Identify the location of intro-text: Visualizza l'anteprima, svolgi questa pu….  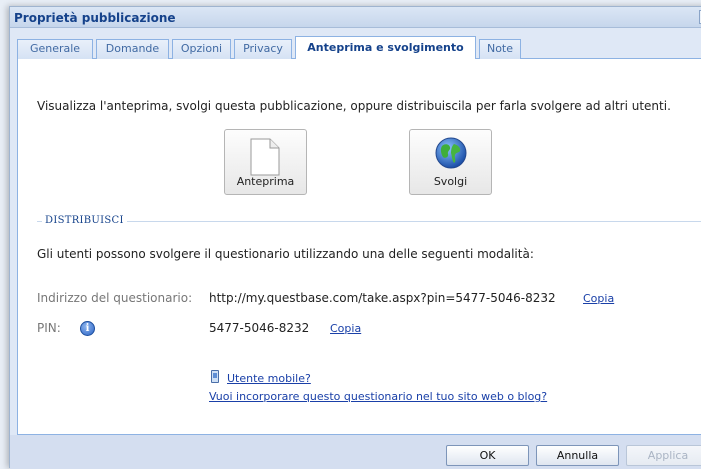
(354, 106).